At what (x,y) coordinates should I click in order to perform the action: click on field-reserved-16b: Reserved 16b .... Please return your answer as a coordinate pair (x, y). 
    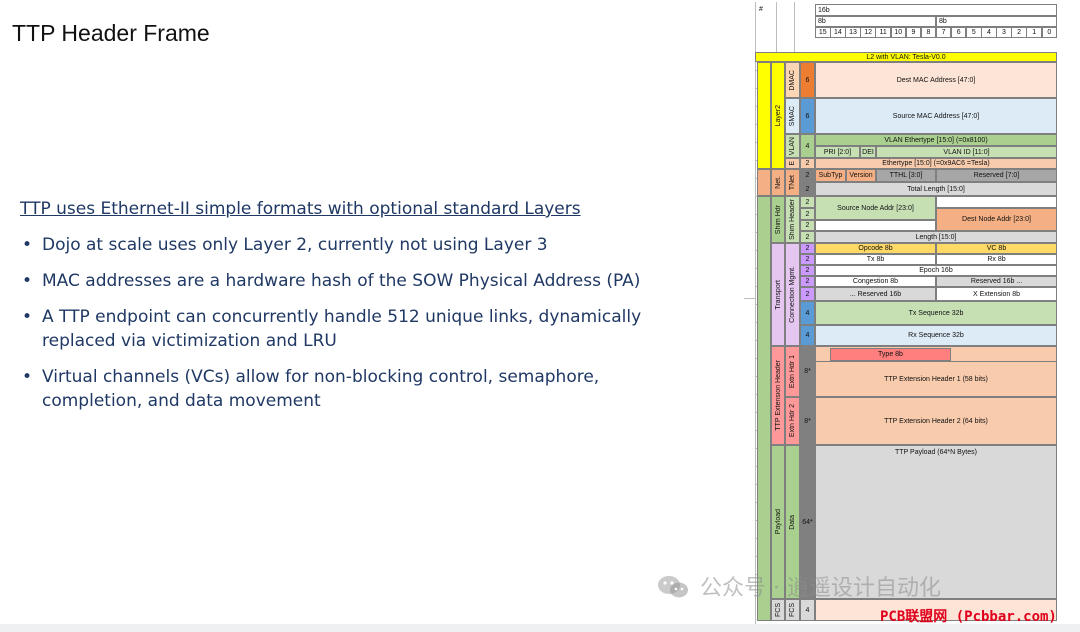
    Looking at the image, I should click on (996, 281).